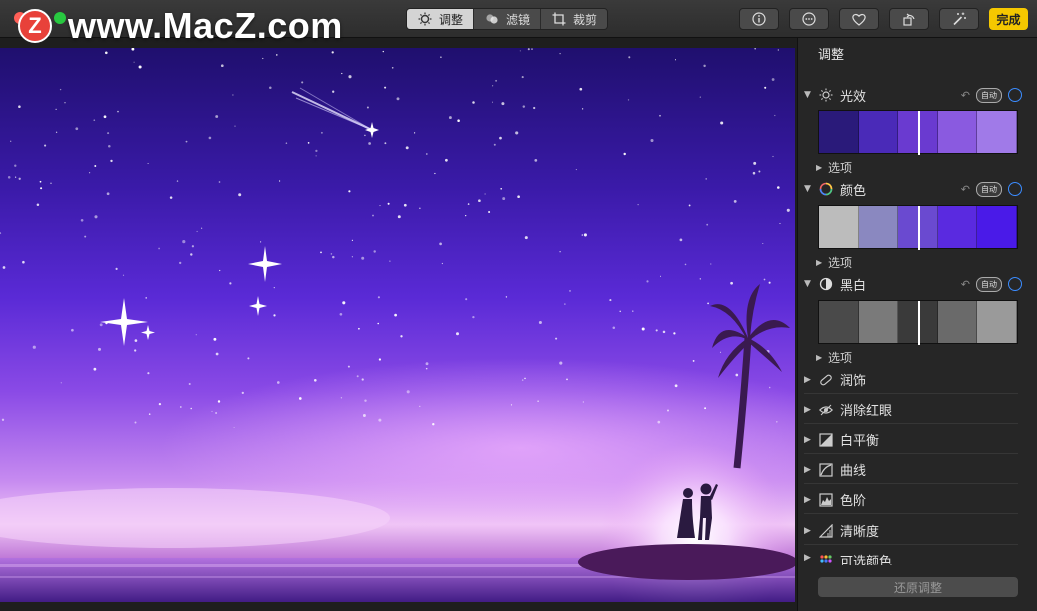 The width and height of the screenshot is (1037, 611). I want to click on done-button: 完成, so click(1008, 19).